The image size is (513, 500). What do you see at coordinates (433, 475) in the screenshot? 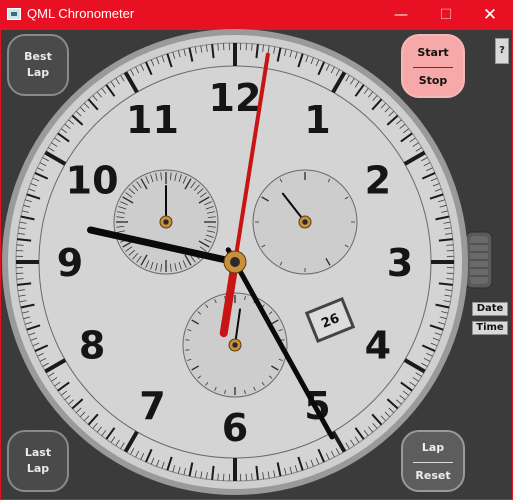
I see `reset-label: Reset` at bounding box center [433, 475].